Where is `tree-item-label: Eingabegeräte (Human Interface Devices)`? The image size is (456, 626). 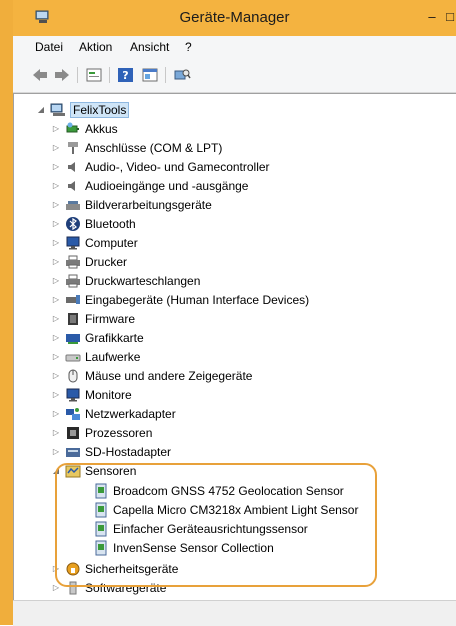
tree-item-label: Eingabegeräte (Human Interface Devices) is located at coordinates (197, 299).